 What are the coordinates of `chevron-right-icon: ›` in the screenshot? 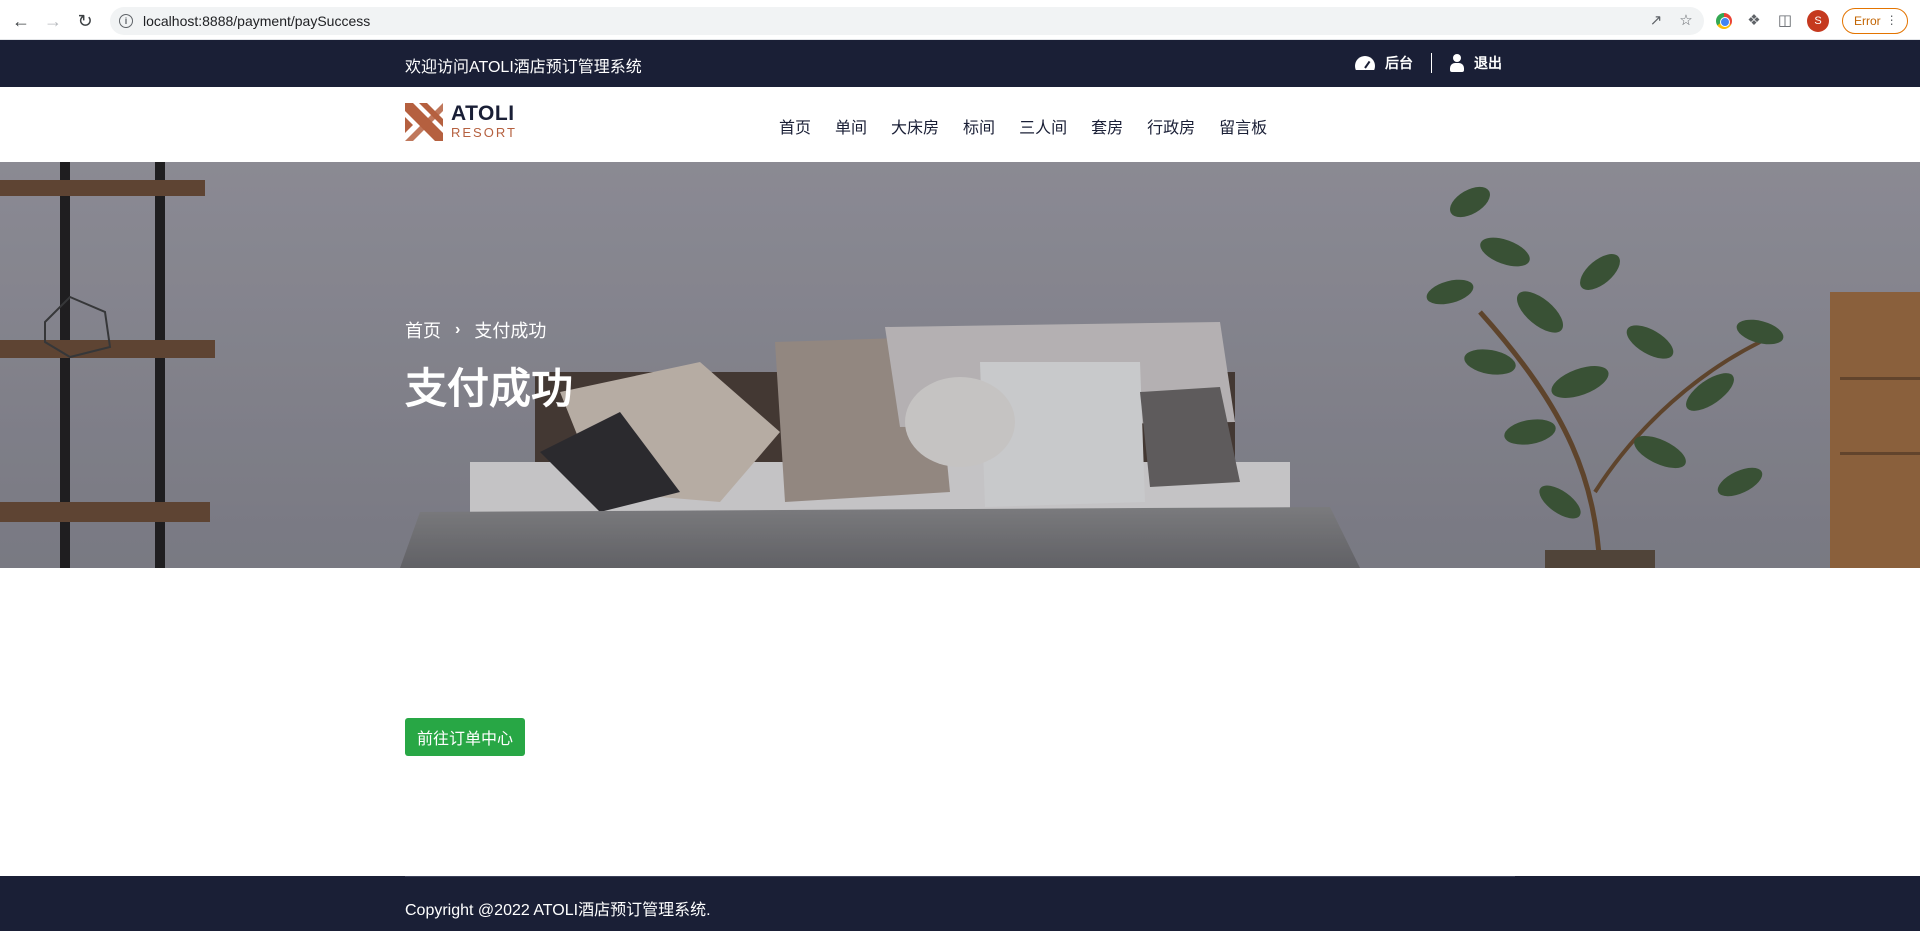 It's located at (458, 329).